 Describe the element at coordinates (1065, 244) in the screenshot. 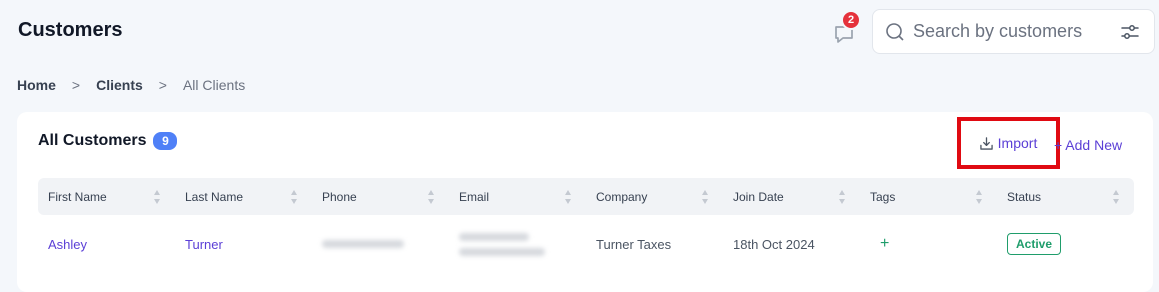

I see `cell-status: Active` at that location.